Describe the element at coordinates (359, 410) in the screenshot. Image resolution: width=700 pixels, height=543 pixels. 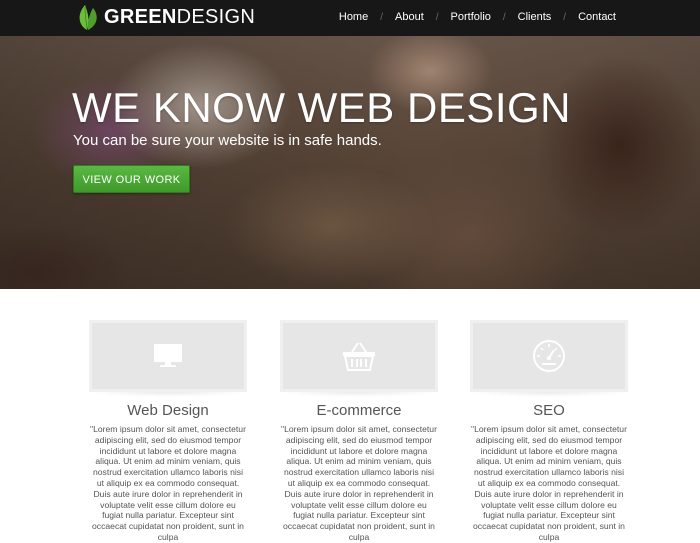
I see `feature-title: E-commerce` at that location.